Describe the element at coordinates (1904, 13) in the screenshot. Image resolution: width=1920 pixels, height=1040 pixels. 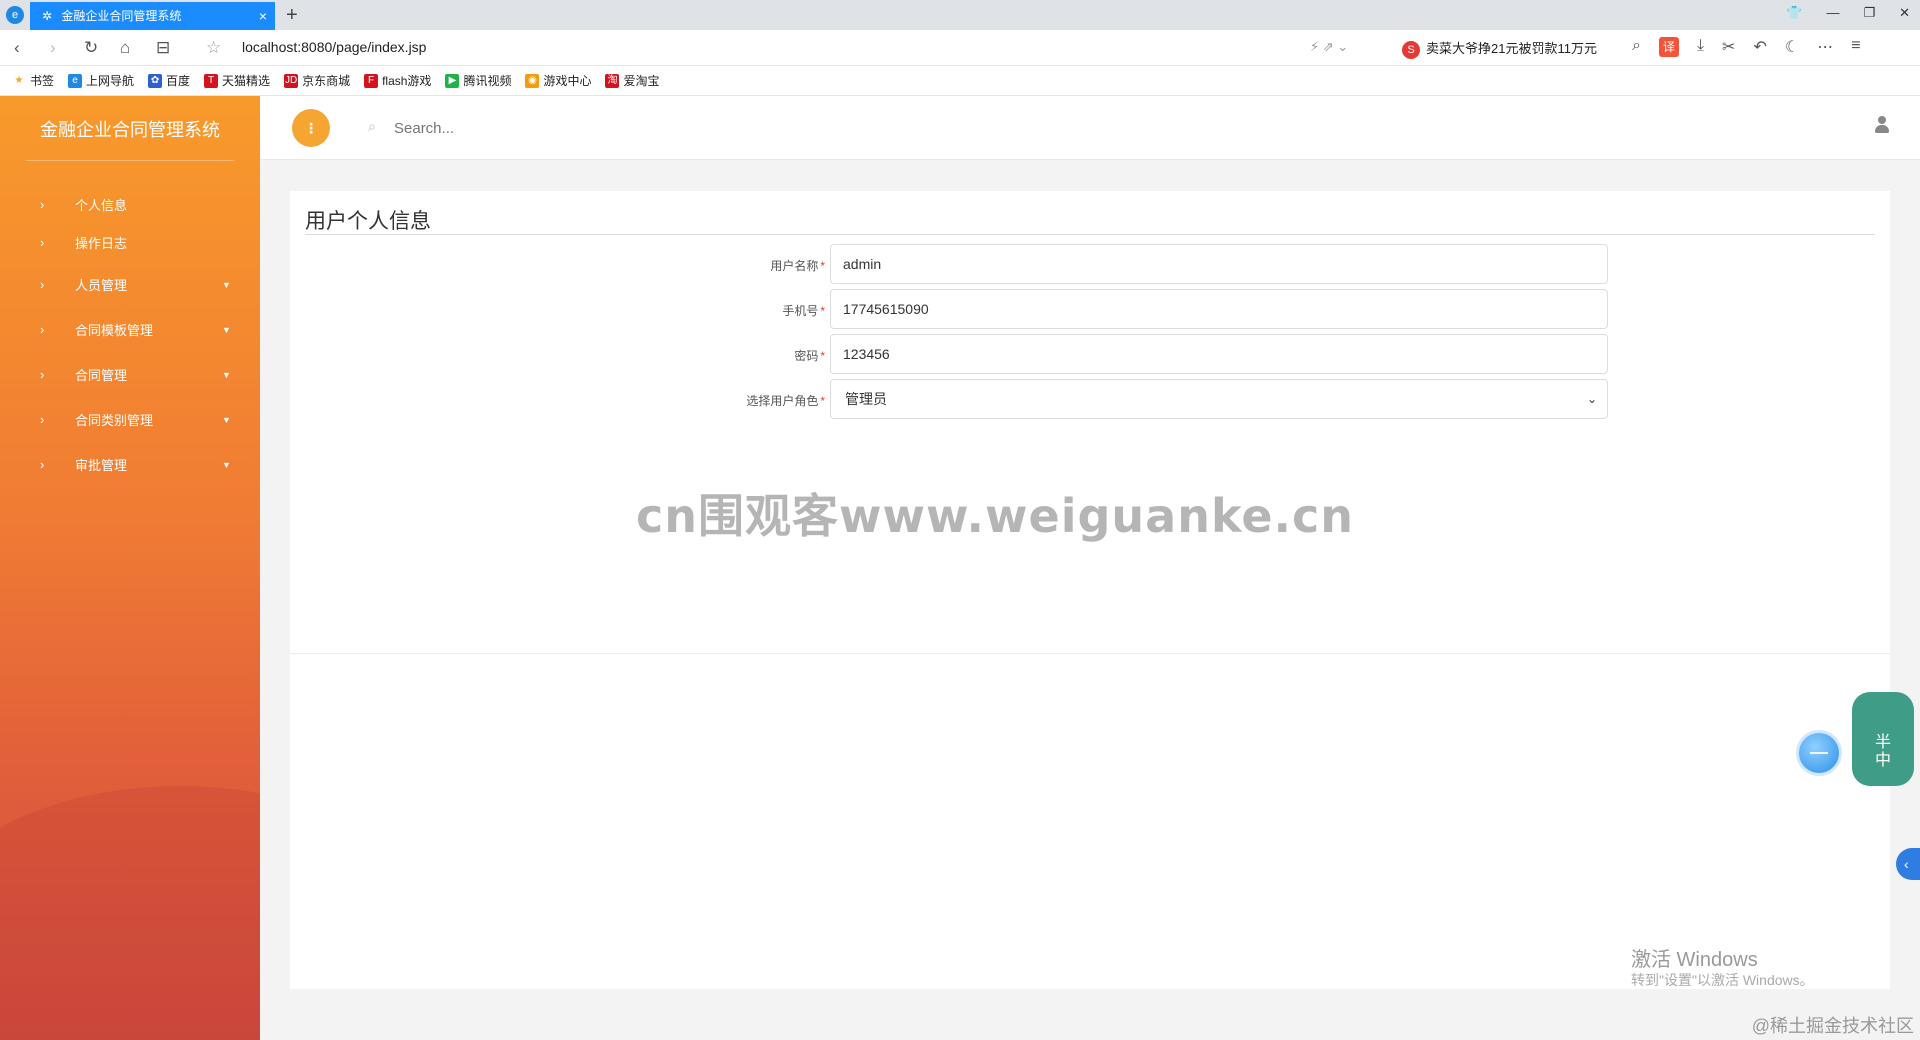
I see `close-window-icon: ✕` at that location.